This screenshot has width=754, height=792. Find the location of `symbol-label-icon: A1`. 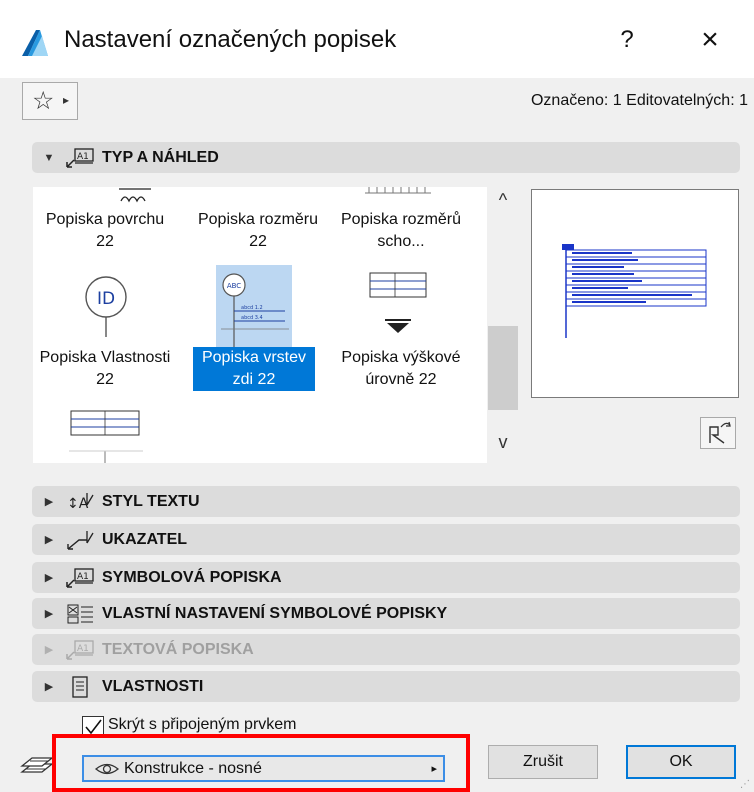

symbol-label-icon: A1 is located at coordinates (80, 578).